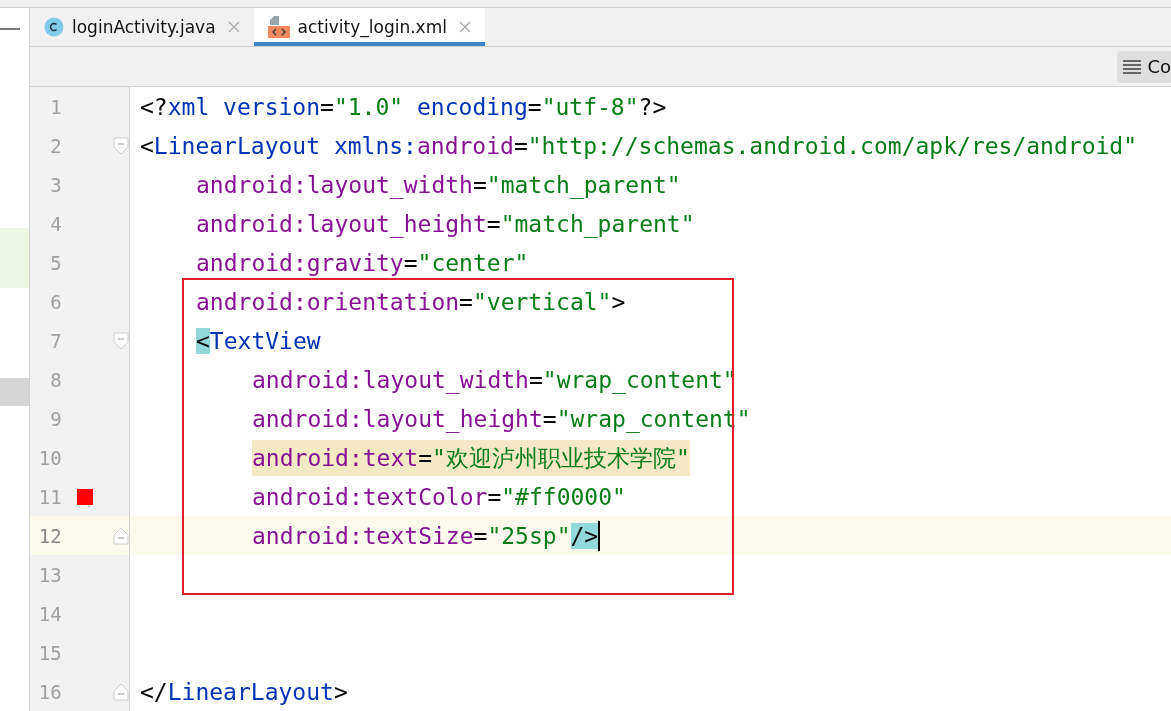 This screenshot has width=1171, height=711. What do you see at coordinates (49, 652) in the screenshot?
I see `line-number: 15` at bounding box center [49, 652].